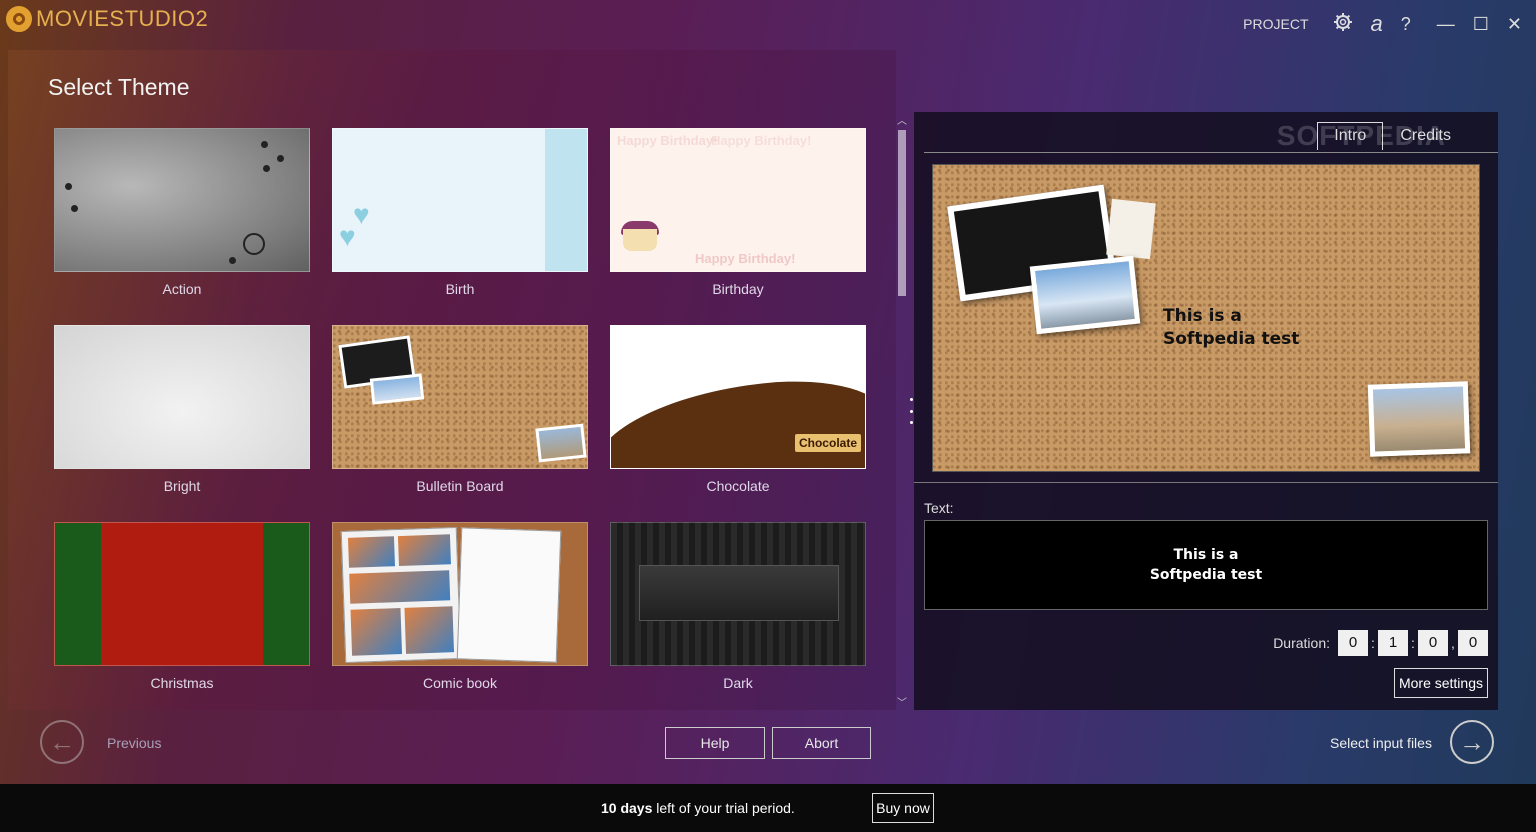  What do you see at coordinates (1231, 328) in the screenshot?
I see `preview-title-text: This is a Softpedia test` at bounding box center [1231, 328].